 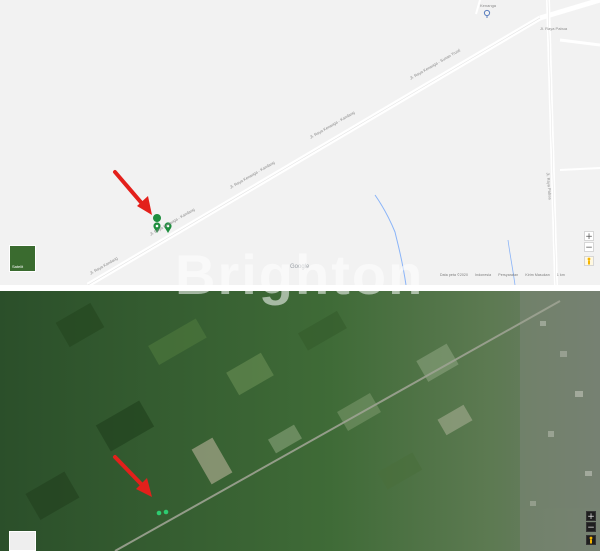 I want to click on attribution-terms: Persyaratan, so click(x=508, y=275).